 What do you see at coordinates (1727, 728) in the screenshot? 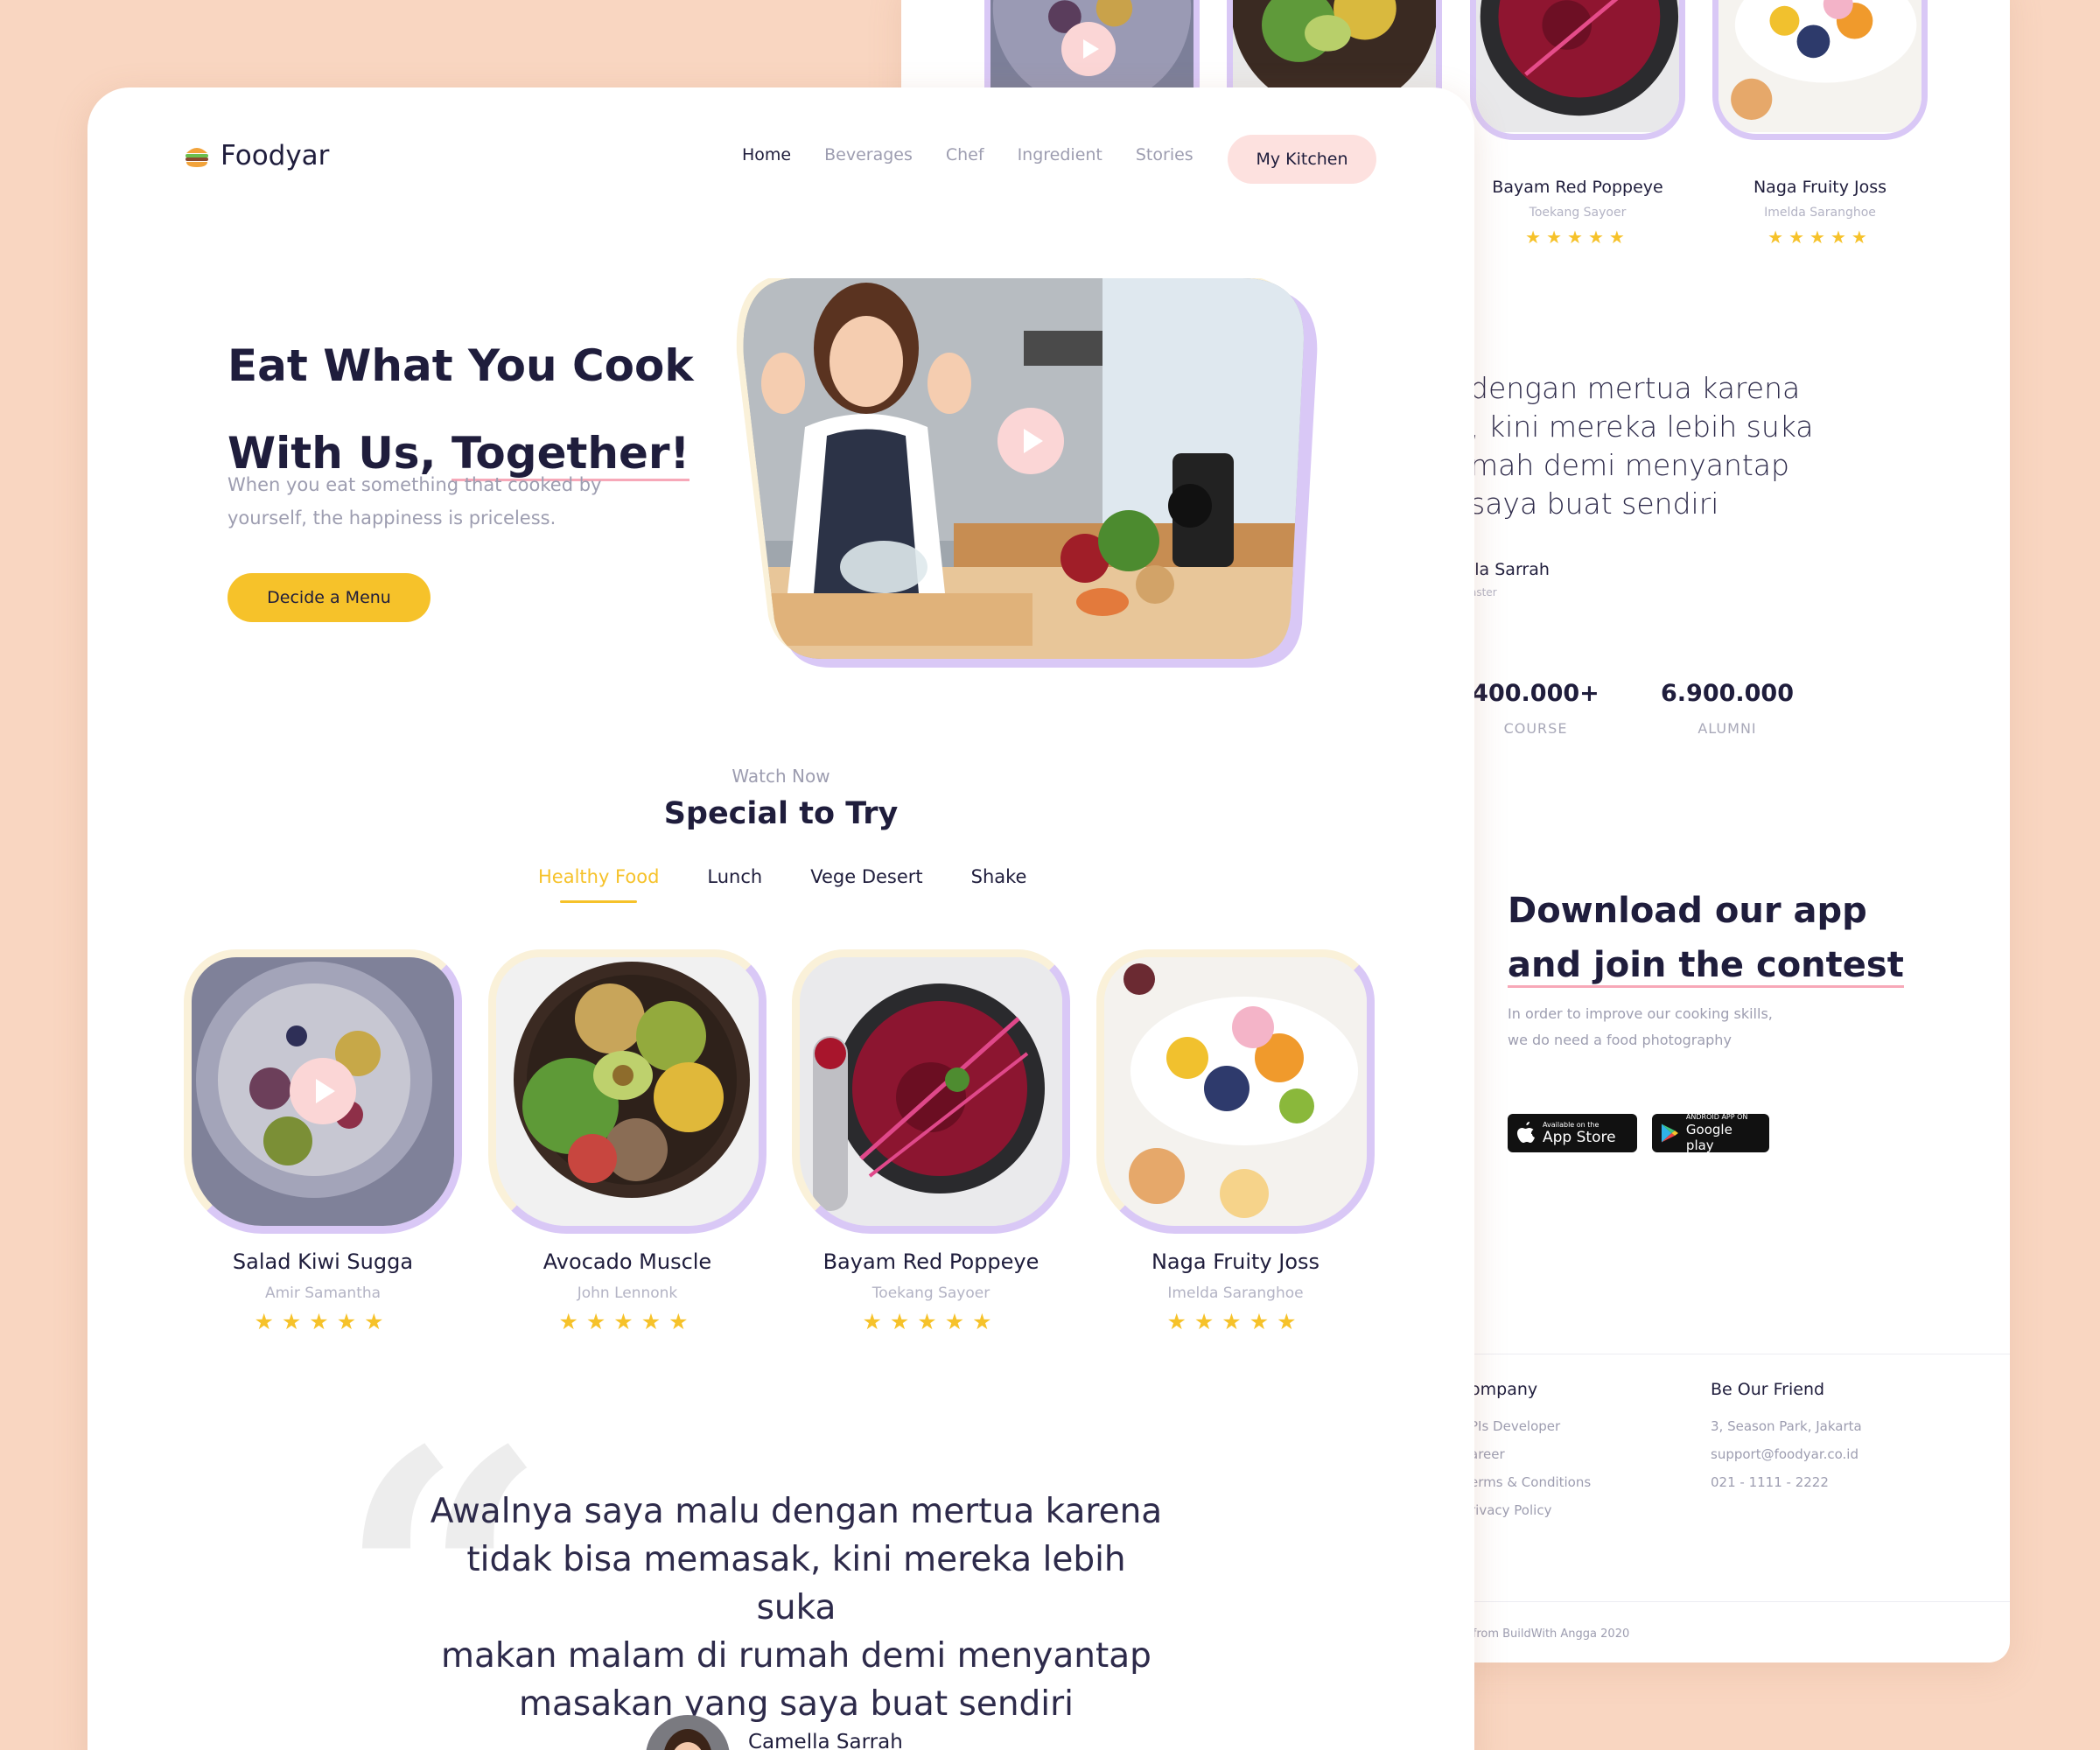
I see `stat-alumni-label: ALUMNI` at bounding box center [1727, 728].